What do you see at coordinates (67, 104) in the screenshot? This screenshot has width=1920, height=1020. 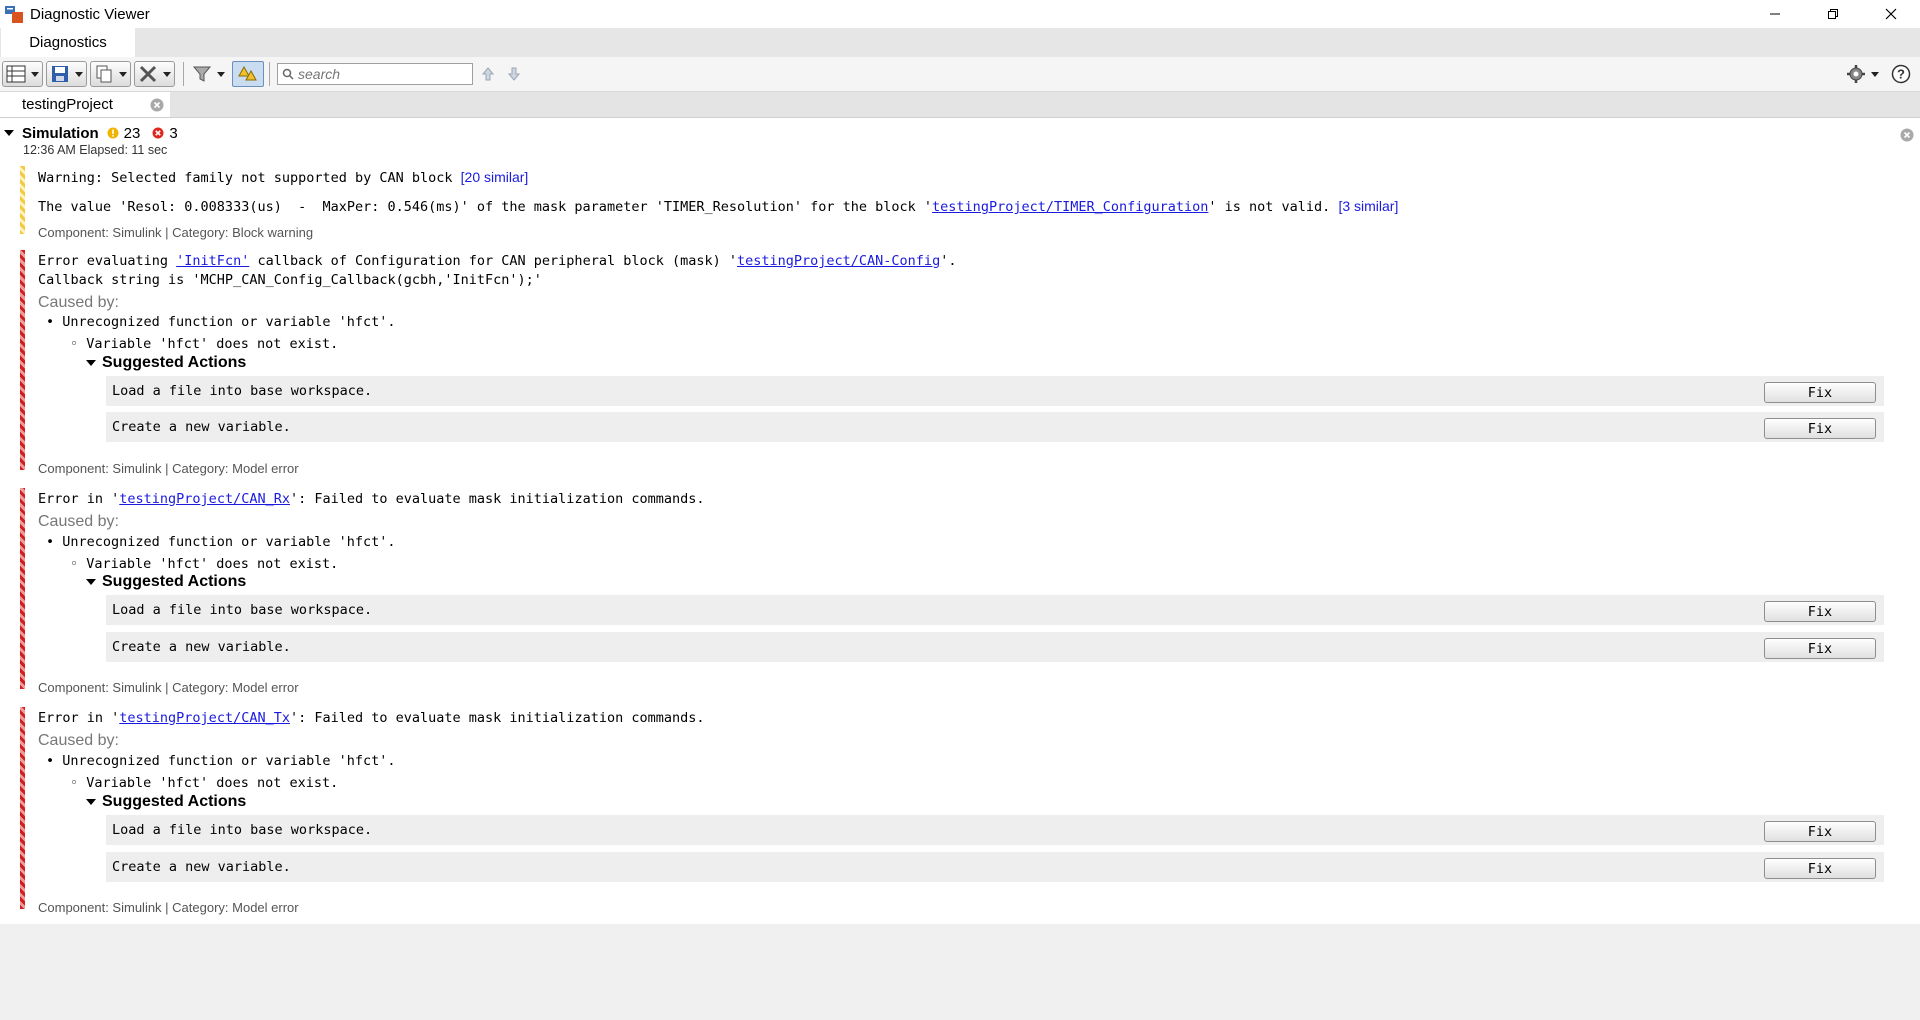 I see `tab-label: testingProject` at bounding box center [67, 104].